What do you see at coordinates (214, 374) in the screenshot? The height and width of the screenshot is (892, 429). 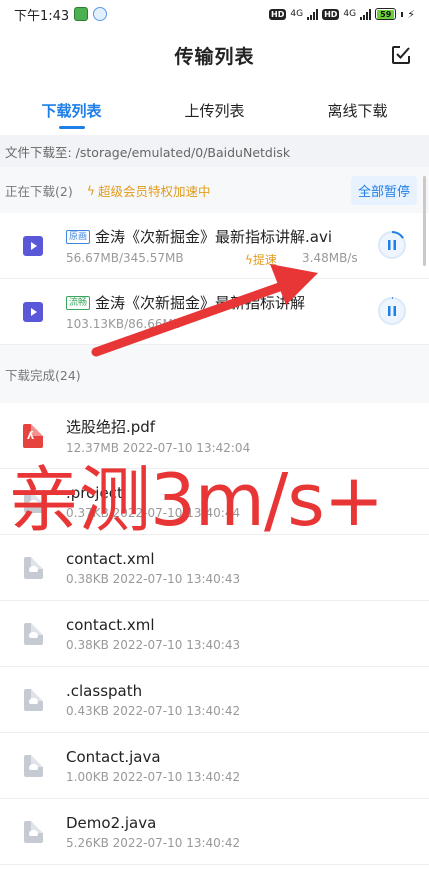 I see `completed-section-header: 下载完成(24)` at bounding box center [214, 374].